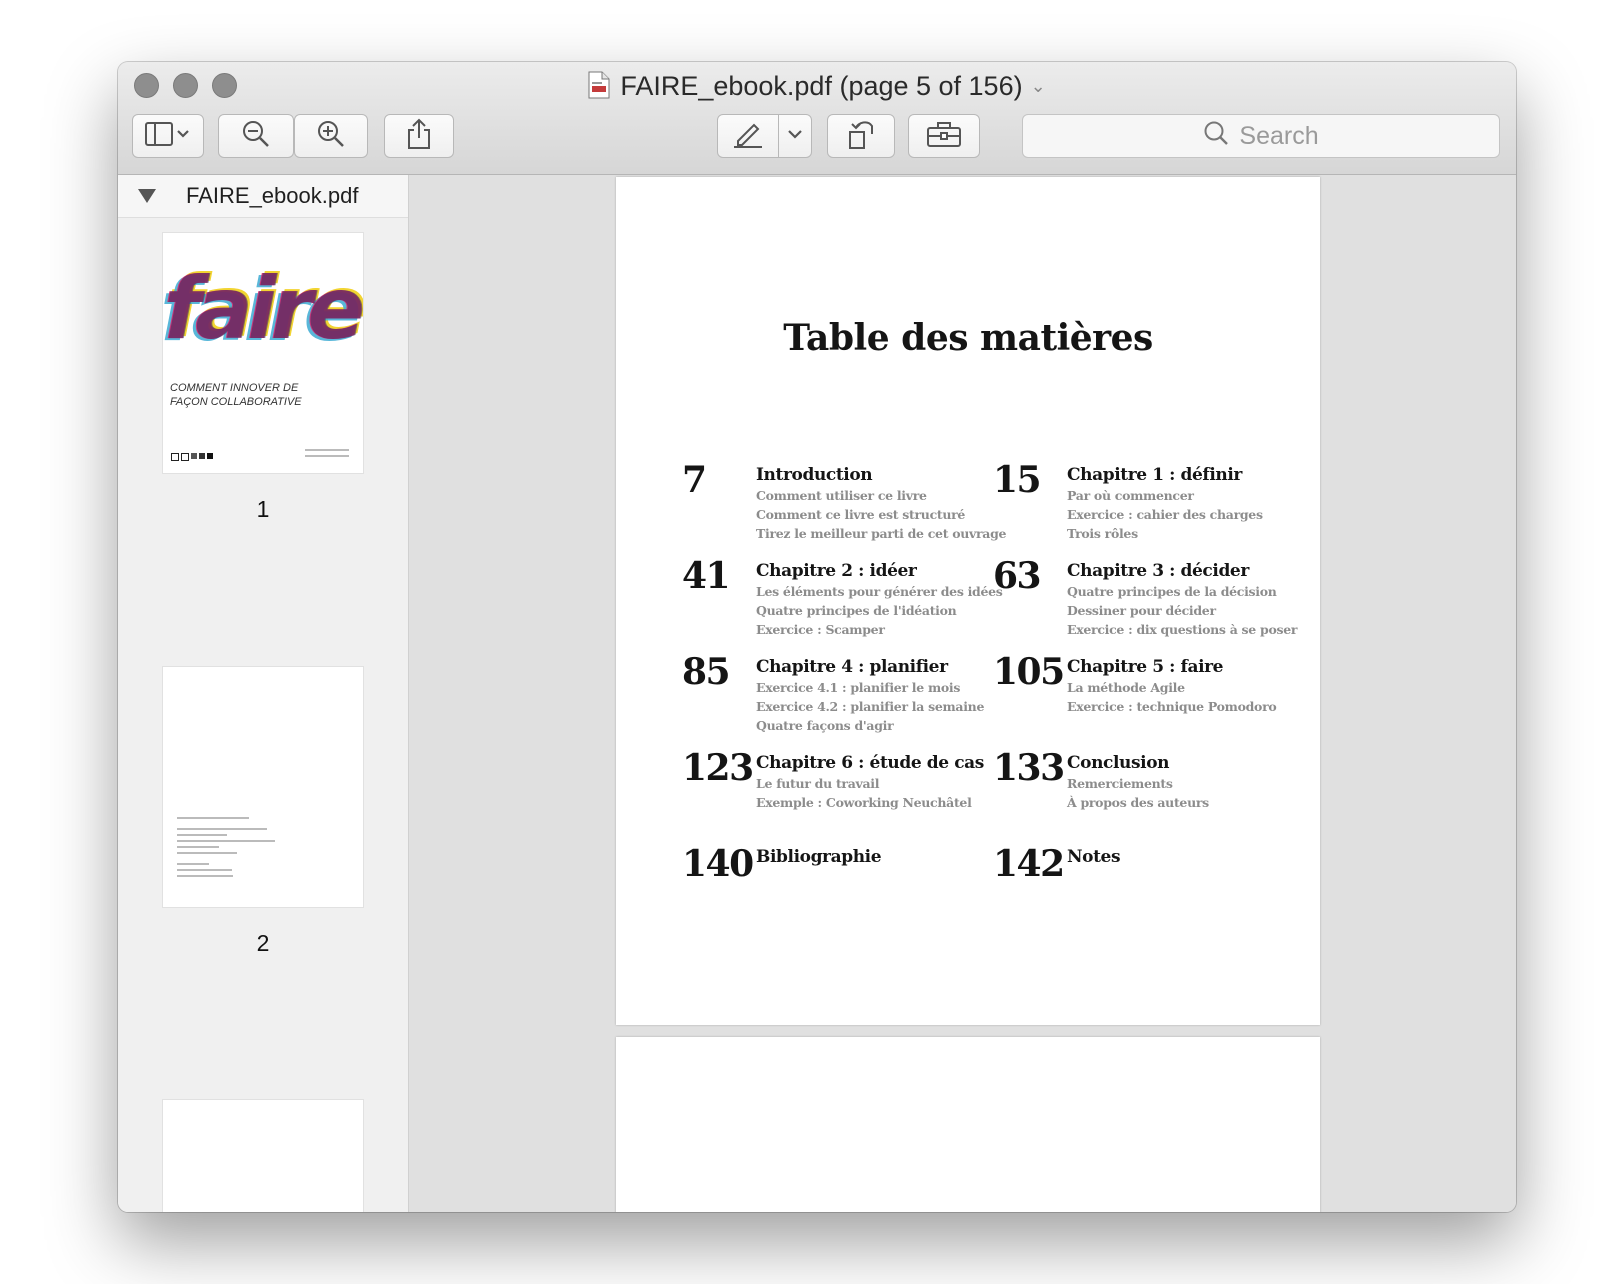 Image resolution: width=1616 pixels, height=1284 pixels. Describe the element at coordinates (706, 576) in the screenshot. I see `toc-page-number: 41` at that location.